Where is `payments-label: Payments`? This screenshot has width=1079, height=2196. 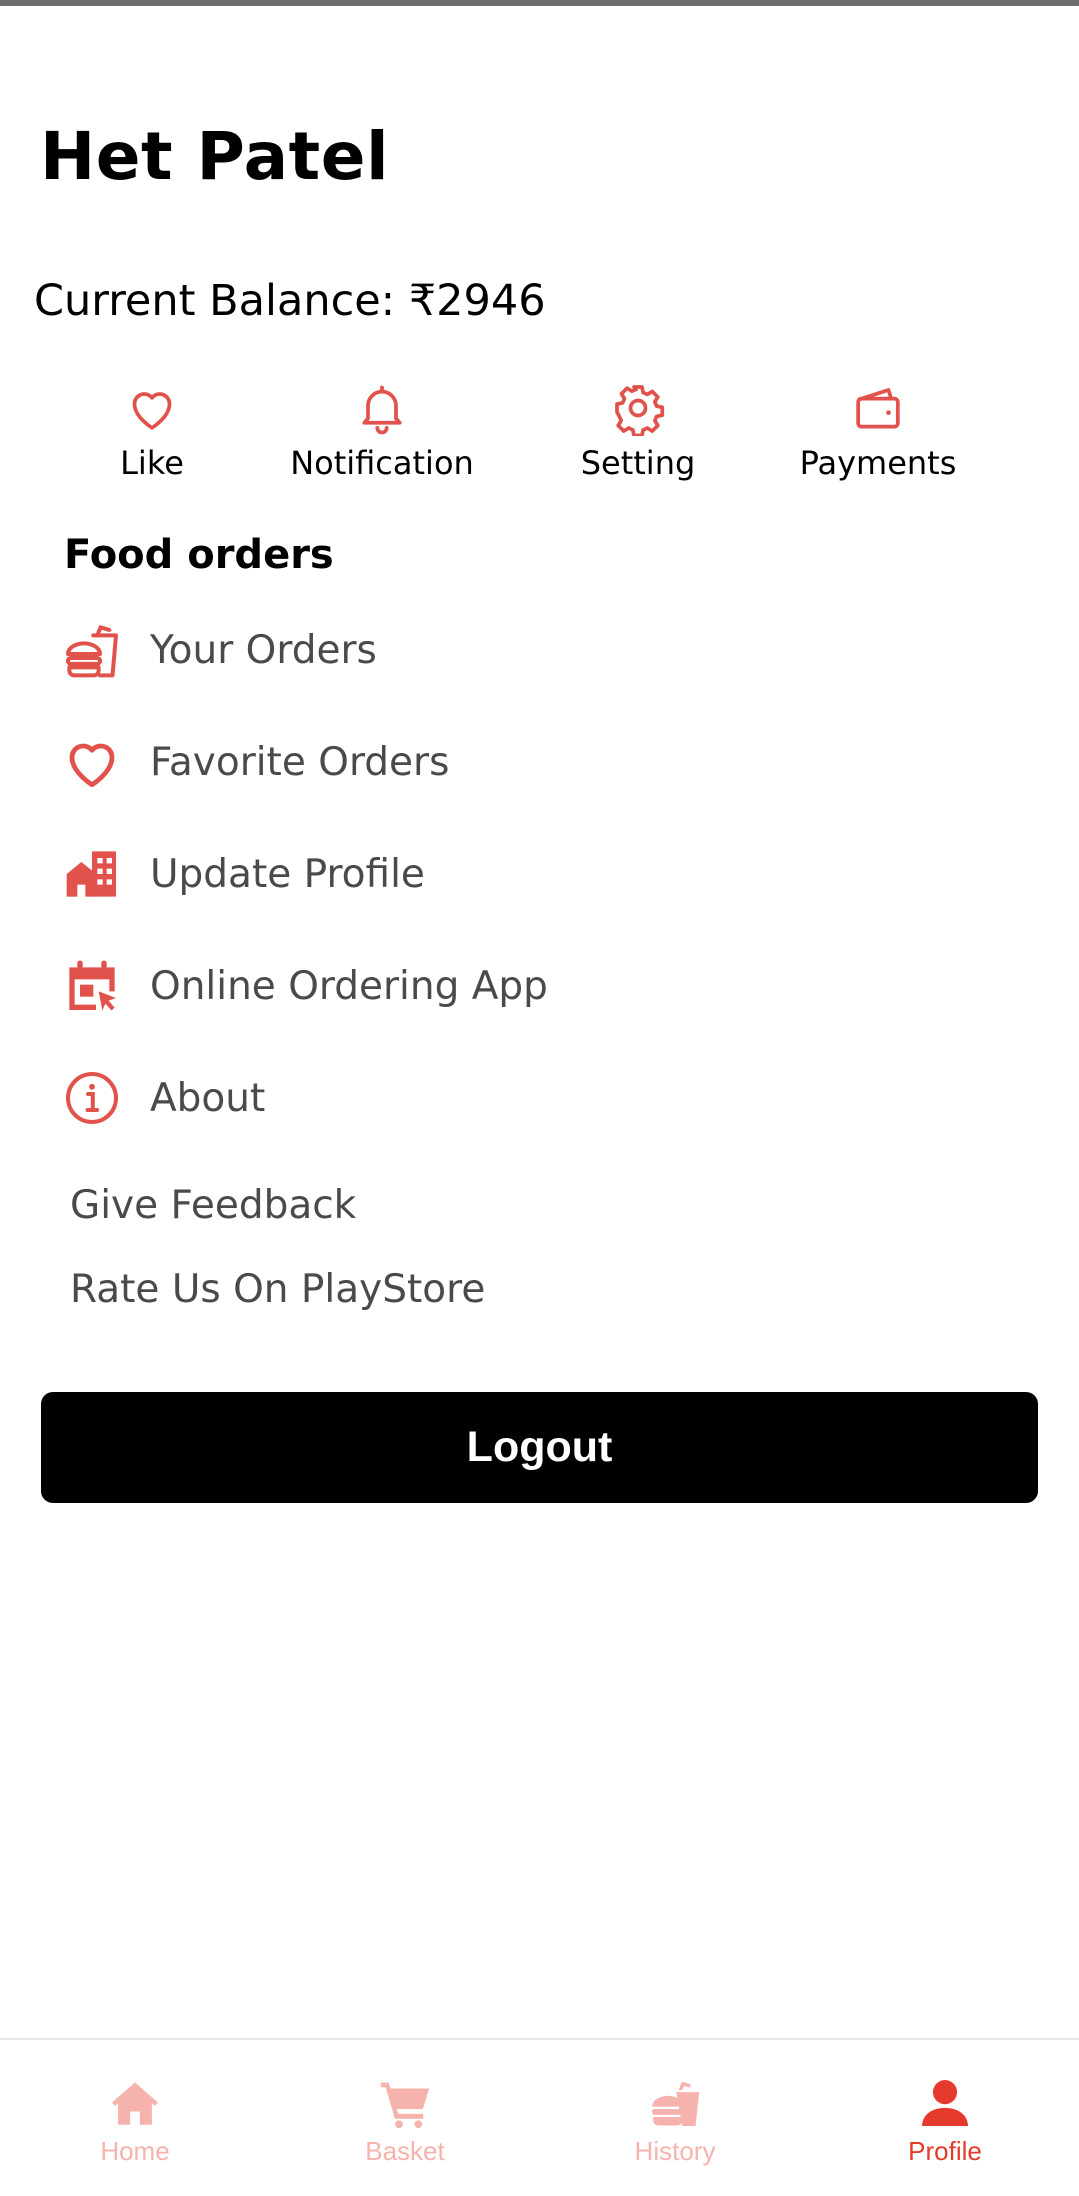 payments-label: Payments is located at coordinates (878, 463).